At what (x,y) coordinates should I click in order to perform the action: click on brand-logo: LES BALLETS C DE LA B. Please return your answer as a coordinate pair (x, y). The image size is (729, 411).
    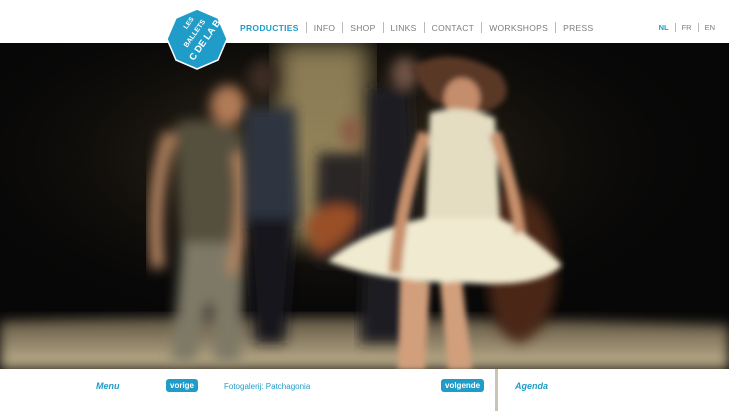
    Looking at the image, I should click on (197, 39).